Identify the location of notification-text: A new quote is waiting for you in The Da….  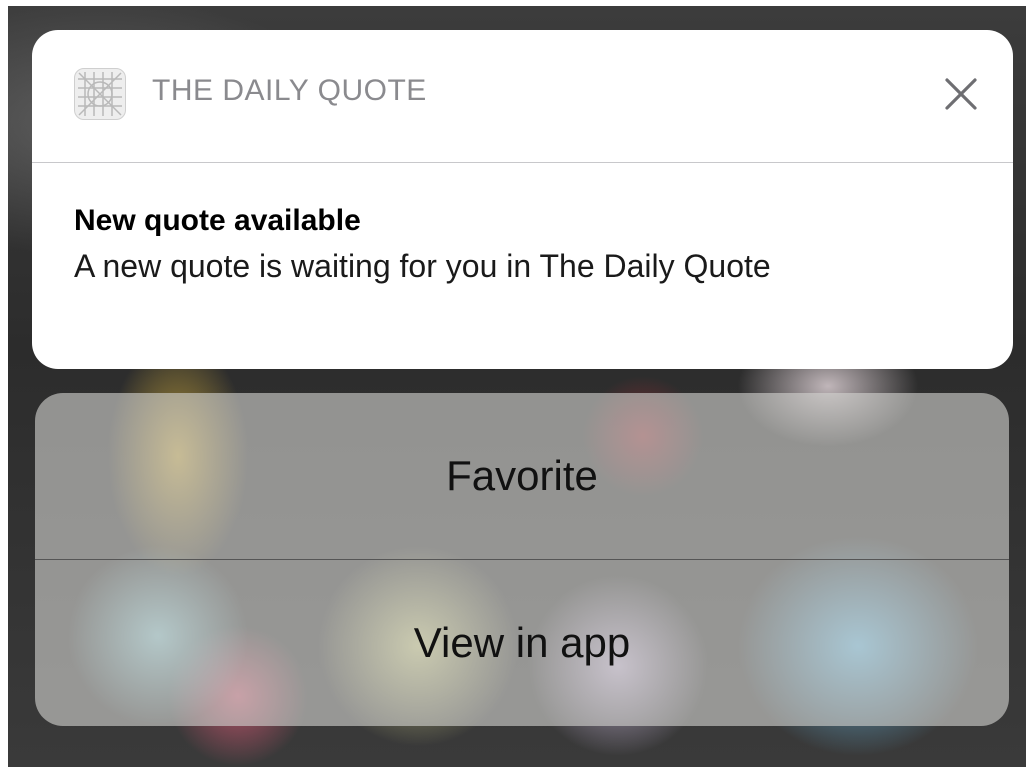
(422, 266).